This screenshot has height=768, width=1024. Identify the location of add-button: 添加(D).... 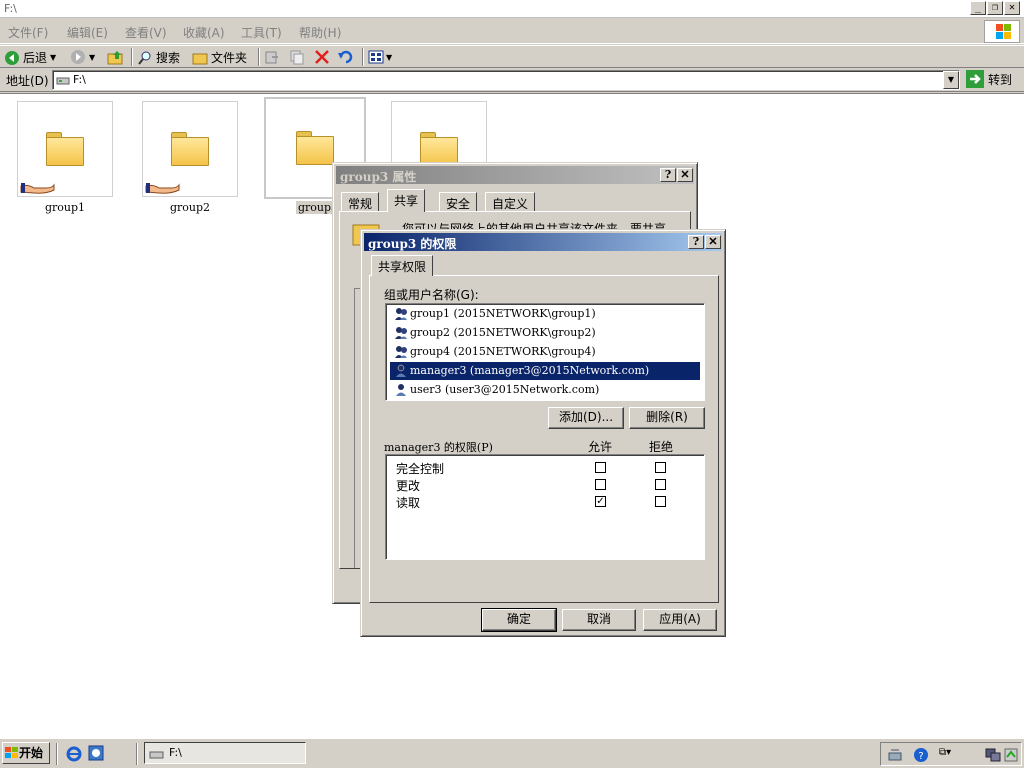
(586, 418).